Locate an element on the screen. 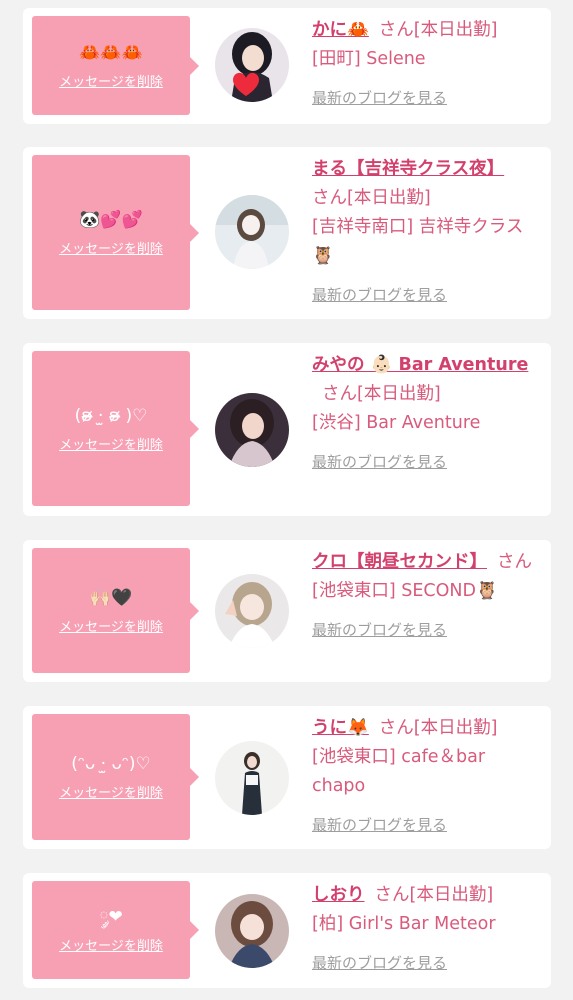 This screenshot has height=1000, width=573. message-text: 🙌🏻🖤 is located at coordinates (111, 597).